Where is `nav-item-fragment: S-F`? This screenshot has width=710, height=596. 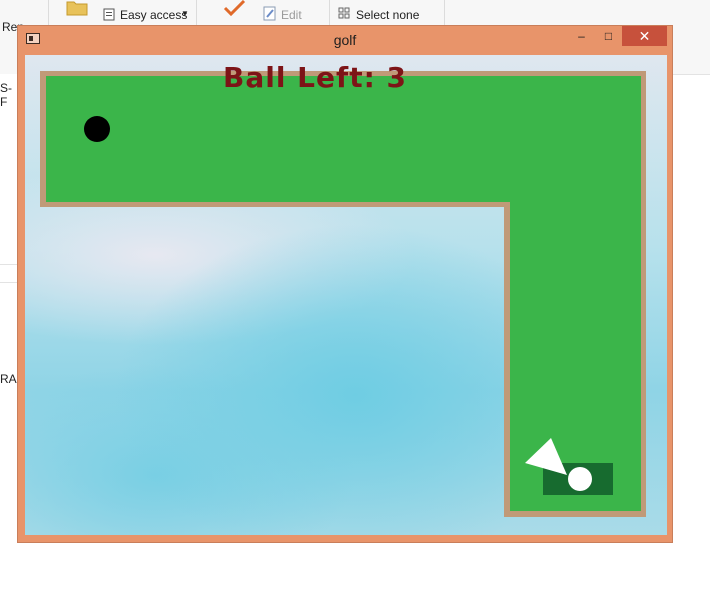
nav-item-fragment: S-F is located at coordinates (9, 95).